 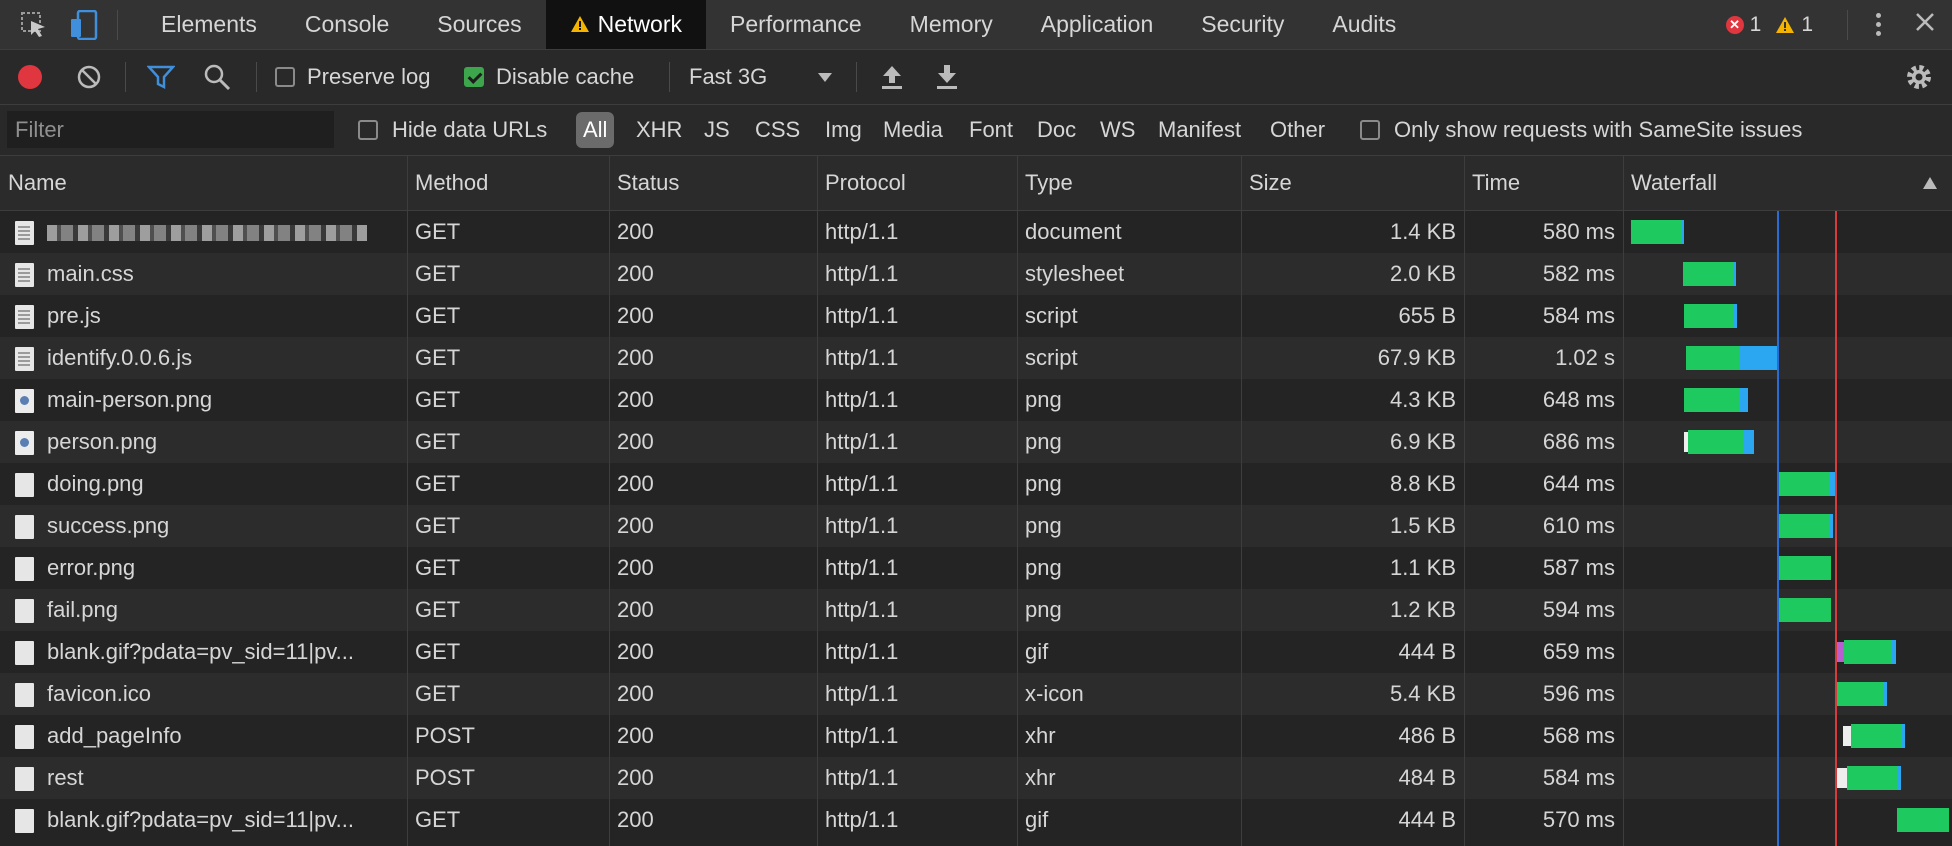 What do you see at coordinates (34, 25) in the screenshot?
I see `inspect-element-icon` at bounding box center [34, 25].